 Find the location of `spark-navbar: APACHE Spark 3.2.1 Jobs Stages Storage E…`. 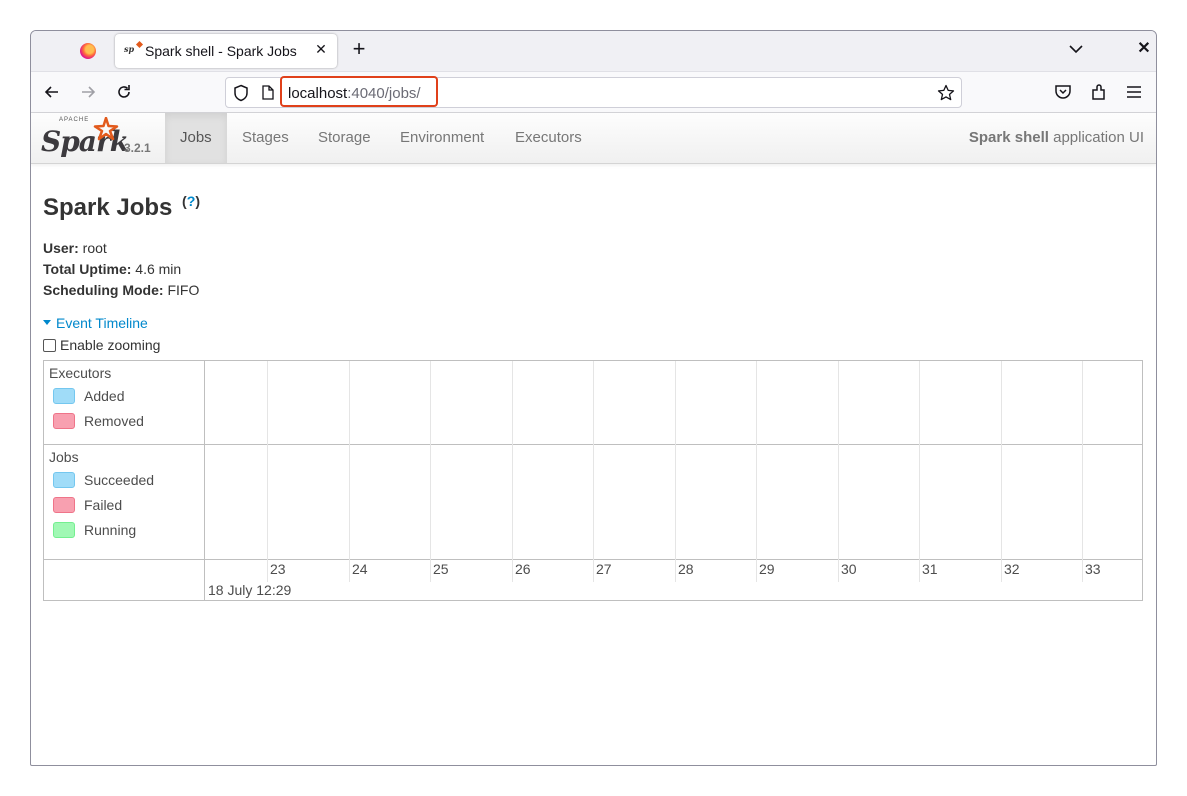

spark-navbar: APACHE Spark 3.2.1 Jobs Stages Storage E… is located at coordinates (593, 138).